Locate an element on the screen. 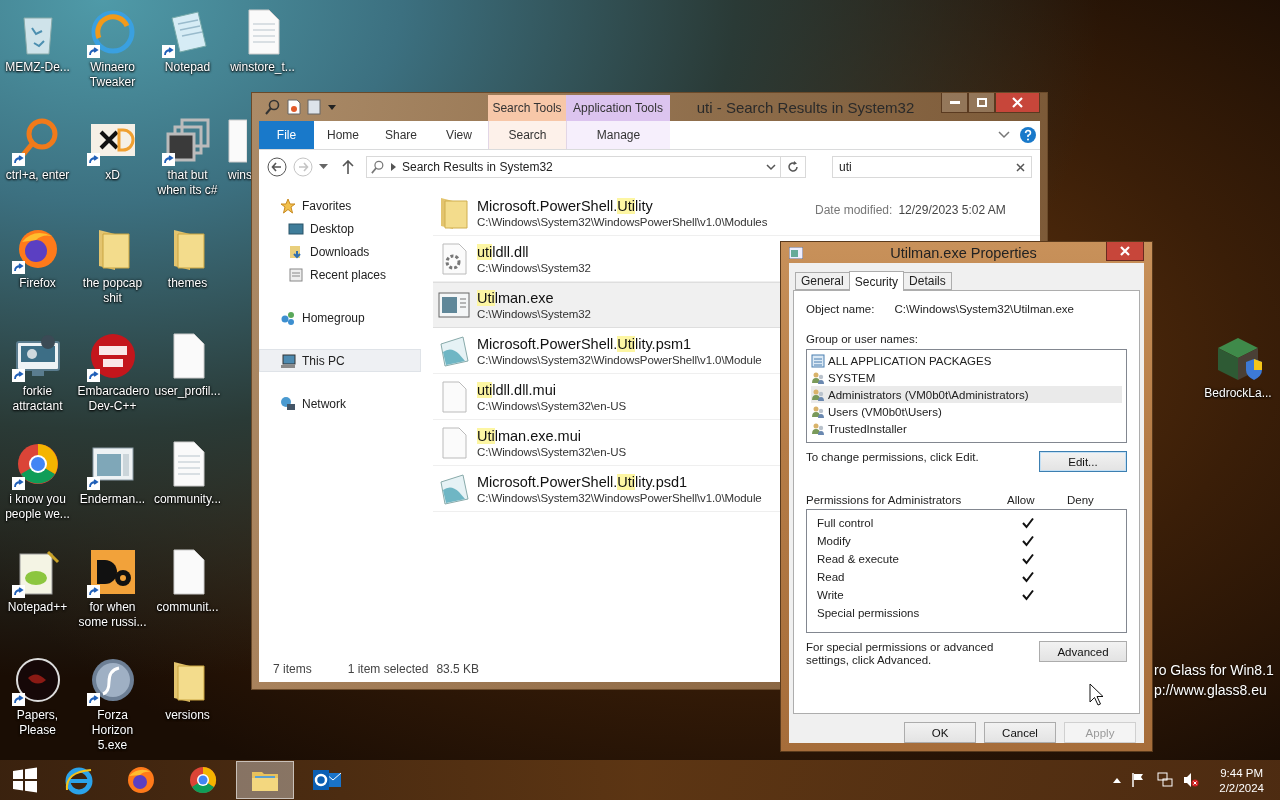 The height and width of the screenshot is (800, 1280). dialog-tab: Details is located at coordinates (927, 281).